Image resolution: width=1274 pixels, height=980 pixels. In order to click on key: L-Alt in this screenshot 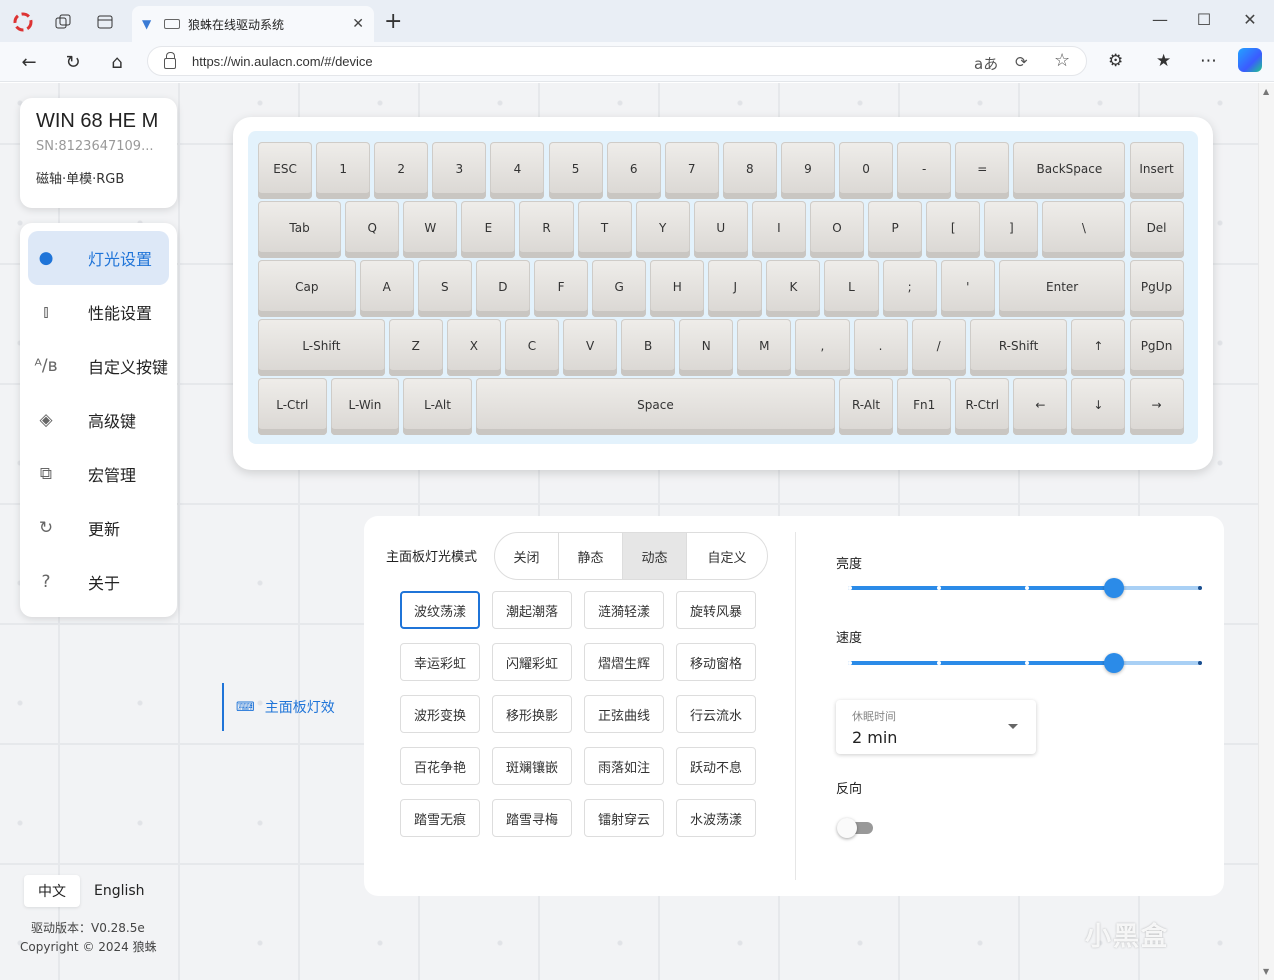, I will do `click(437, 406)`.